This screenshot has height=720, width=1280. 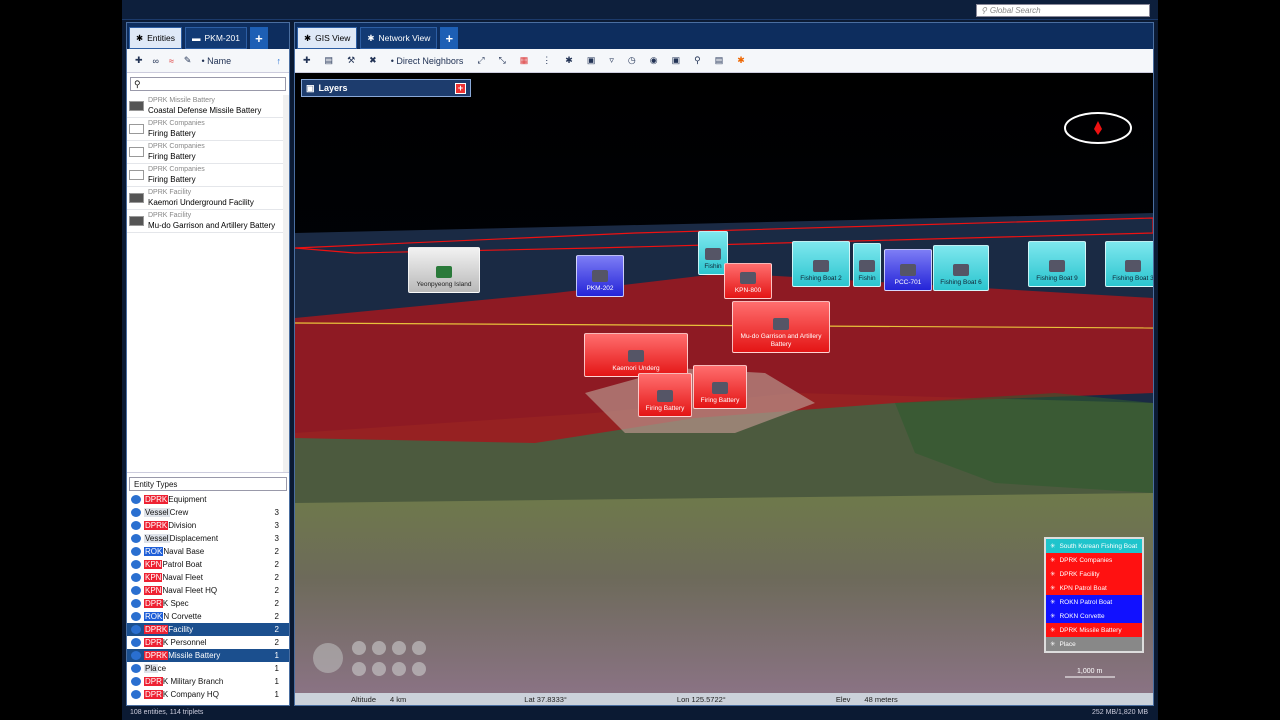 I want to click on entity-type-item: KPN Naval Fleet 2, so click(x=208, y=577).